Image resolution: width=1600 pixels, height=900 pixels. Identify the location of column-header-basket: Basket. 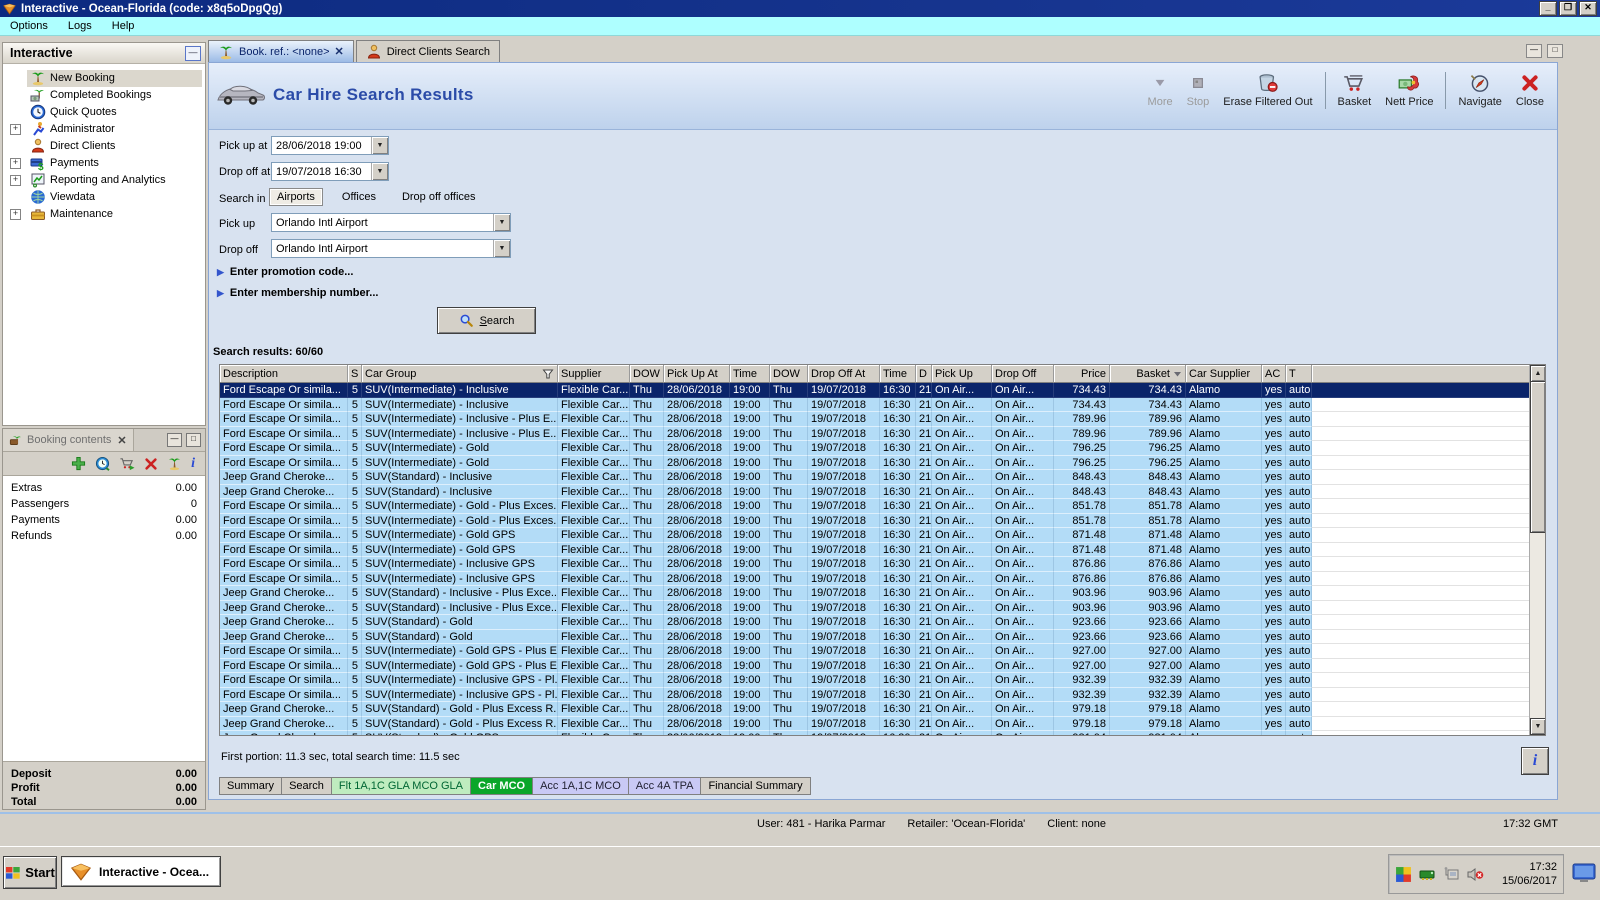
(1148, 374).